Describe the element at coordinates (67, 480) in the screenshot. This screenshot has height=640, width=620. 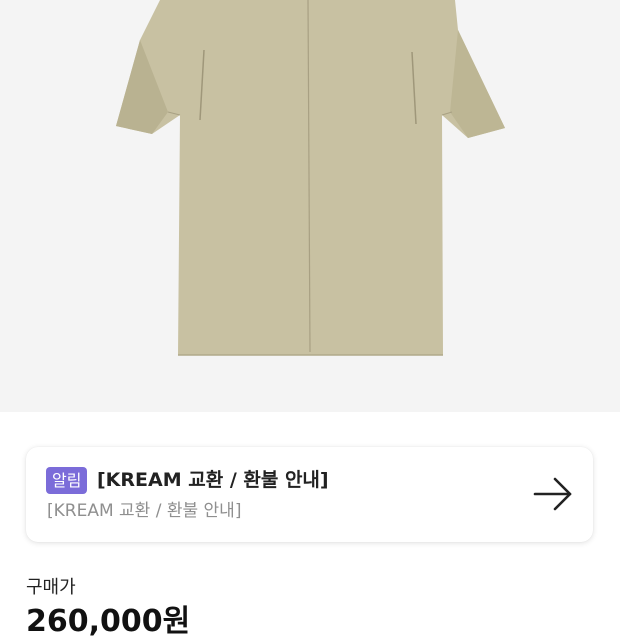
I see `notice-badge: 알림` at that location.